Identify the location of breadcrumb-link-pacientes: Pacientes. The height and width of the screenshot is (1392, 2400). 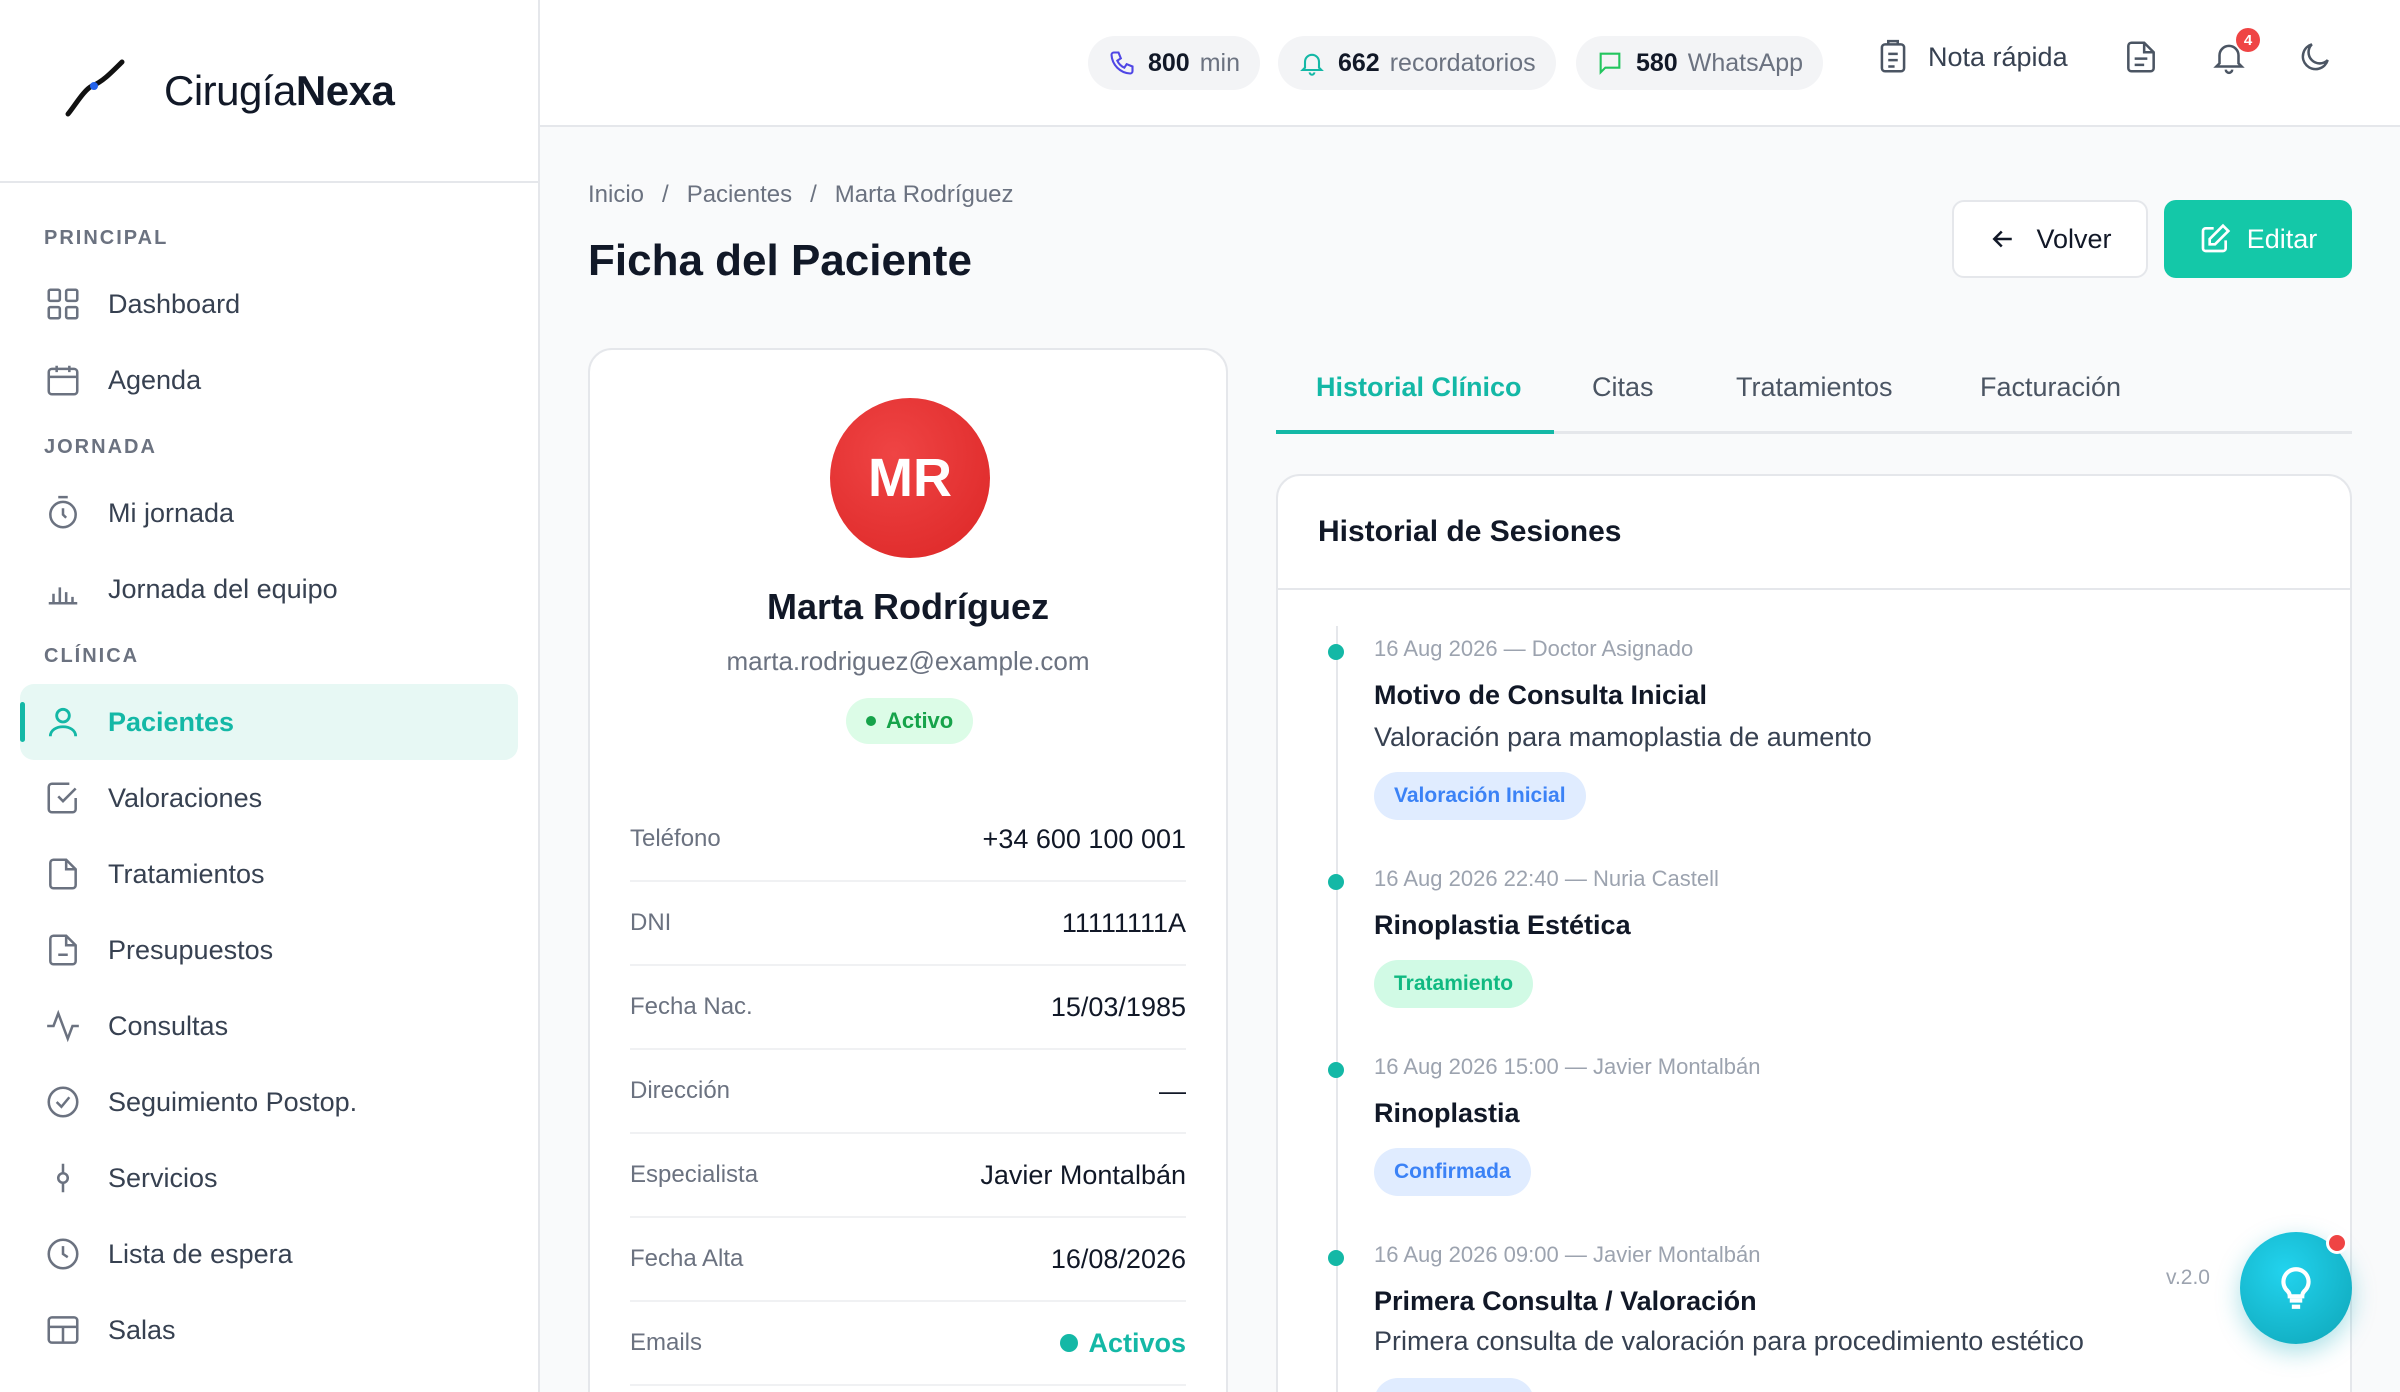
(739, 195).